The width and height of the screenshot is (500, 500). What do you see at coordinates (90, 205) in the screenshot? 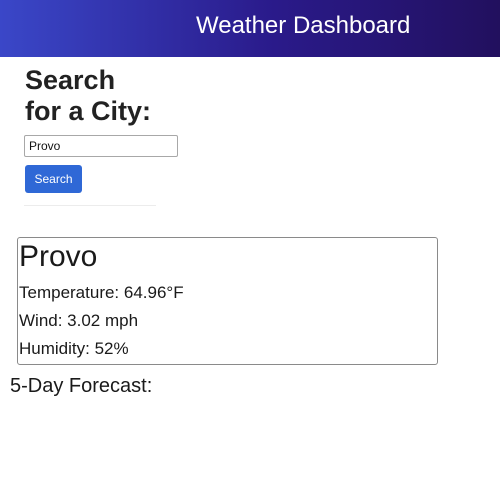
I see `search-divider` at bounding box center [90, 205].